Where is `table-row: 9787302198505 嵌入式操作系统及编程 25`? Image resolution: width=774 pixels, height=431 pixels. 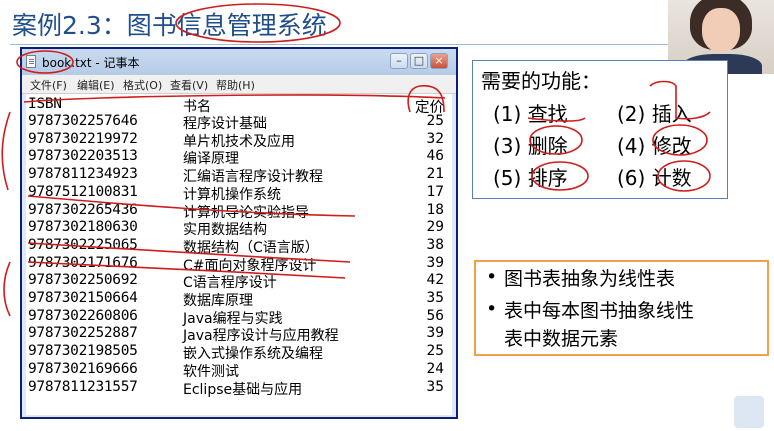
table-row: 9787302198505 嵌入式操作系统及编程 25 is located at coordinates (238, 352).